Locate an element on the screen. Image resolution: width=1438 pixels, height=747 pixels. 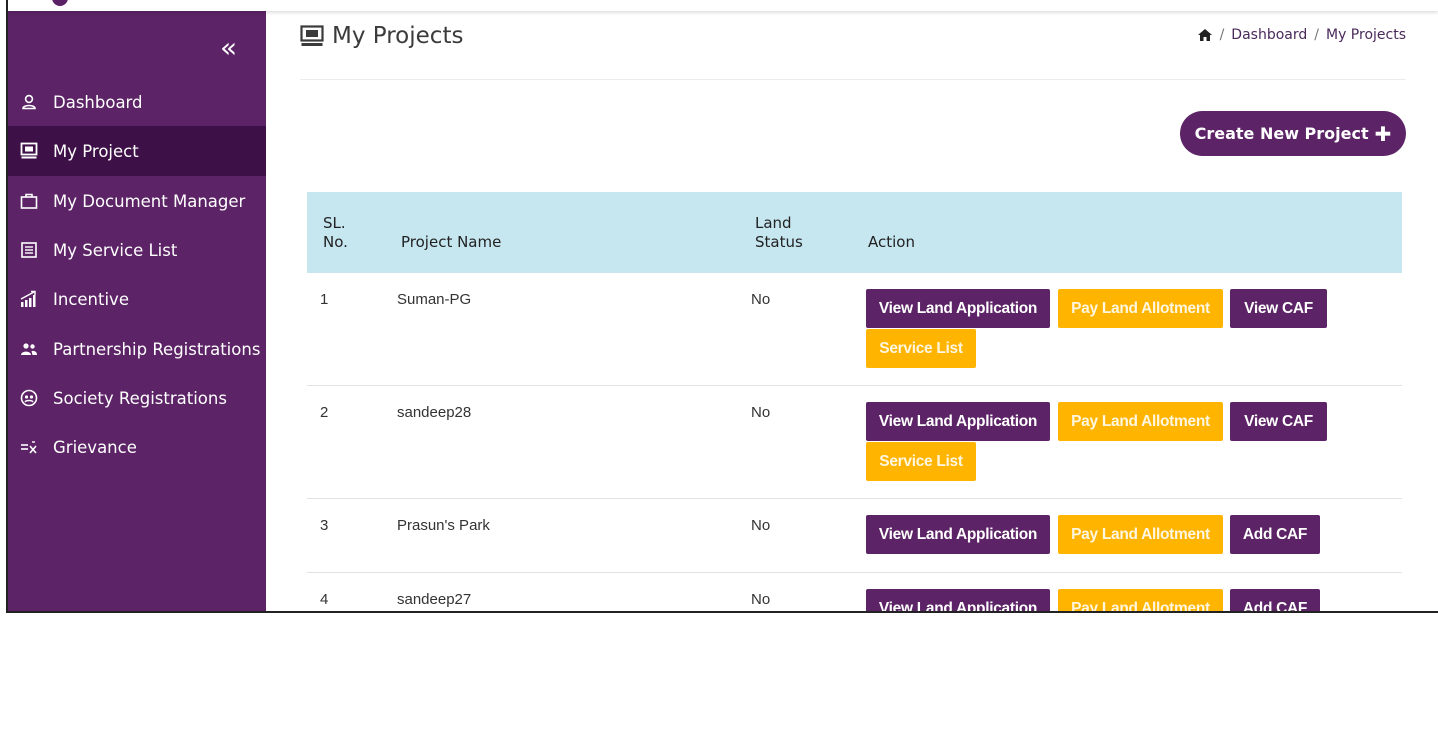
sidebar-item-label: My Project is located at coordinates (96, 151).